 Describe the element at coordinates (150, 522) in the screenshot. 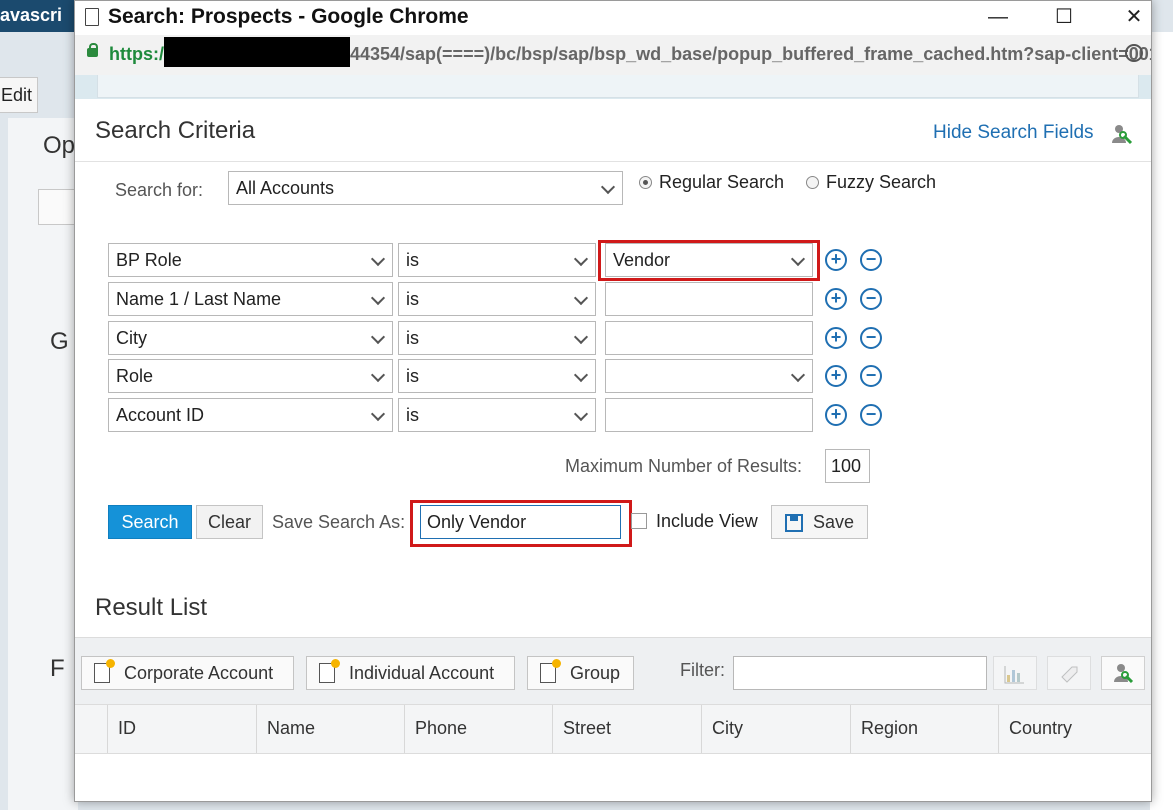

I see `search-button: Search` at that location.